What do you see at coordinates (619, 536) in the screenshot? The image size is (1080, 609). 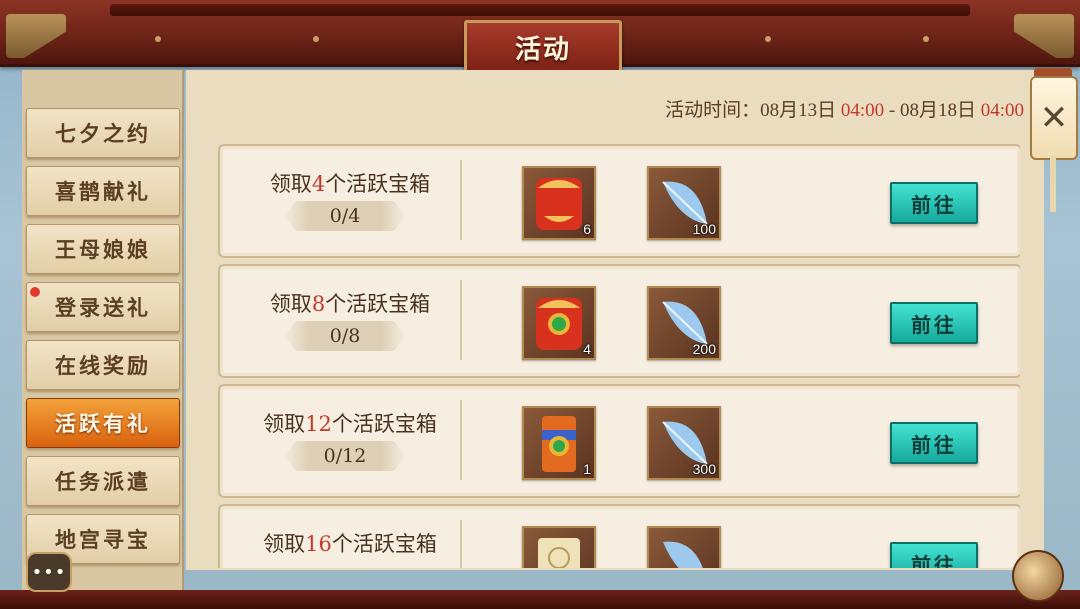 I see `task-row: 领取16个活跃宝箱 前往` at bounding box center [619, 536].